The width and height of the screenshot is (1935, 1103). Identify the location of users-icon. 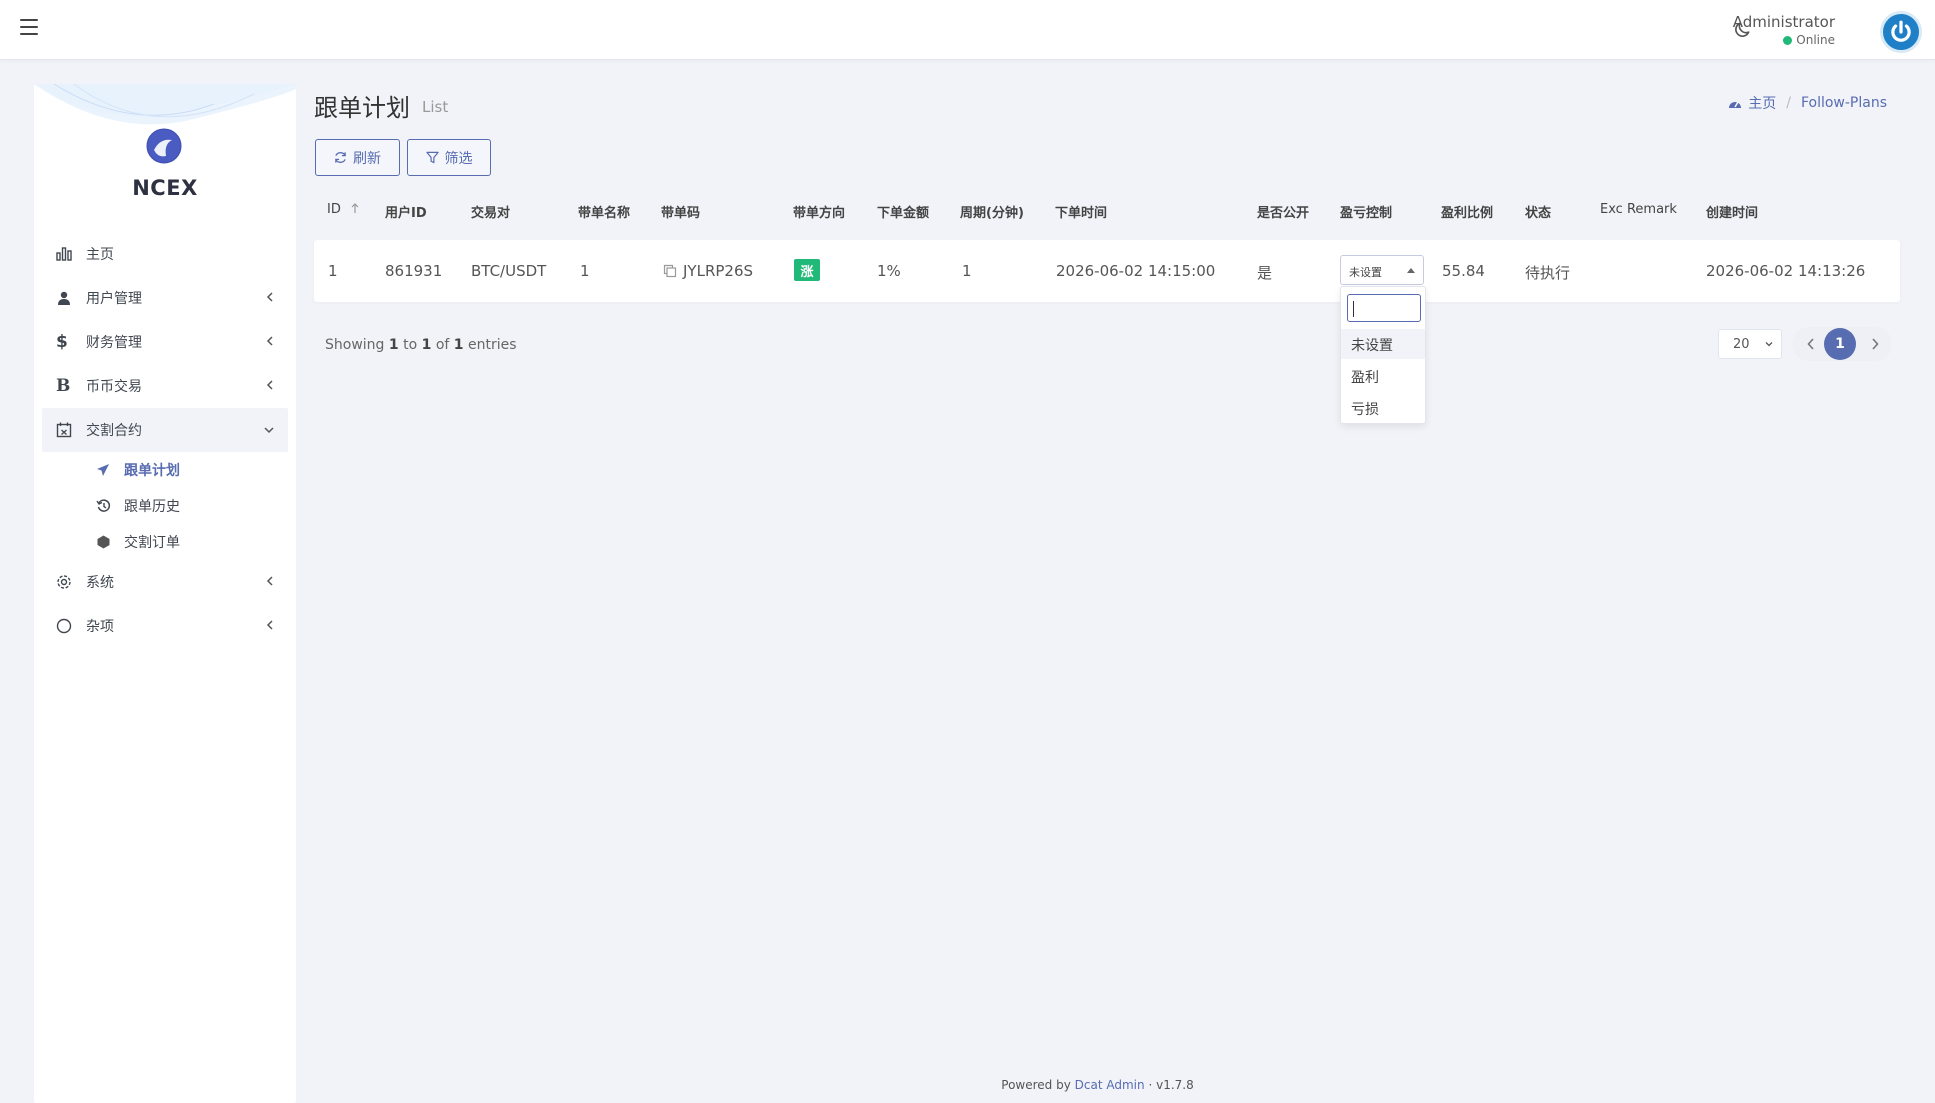
(67, 298).